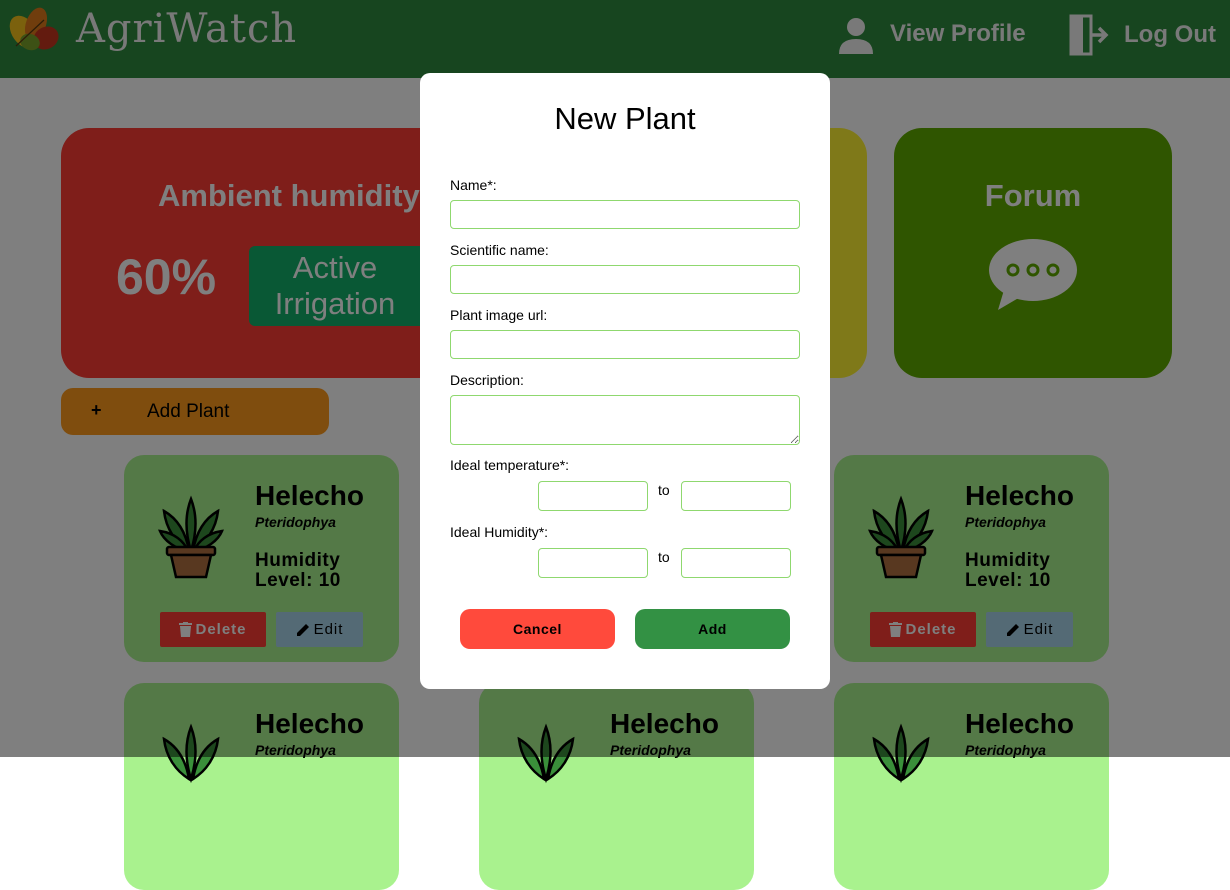 This screenshot has height=890, width=1230. I want to click on dialog-title: New Plant, so click(625, 118).